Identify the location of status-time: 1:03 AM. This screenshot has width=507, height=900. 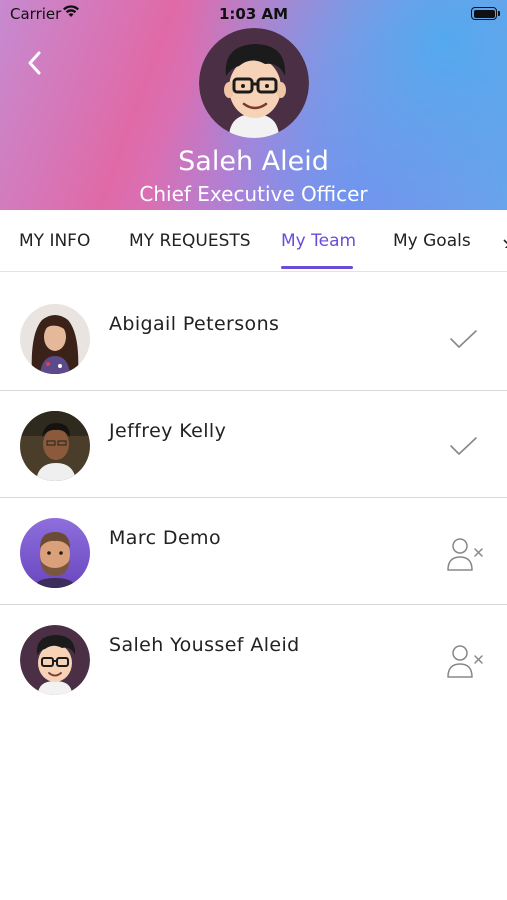
(253, 14).